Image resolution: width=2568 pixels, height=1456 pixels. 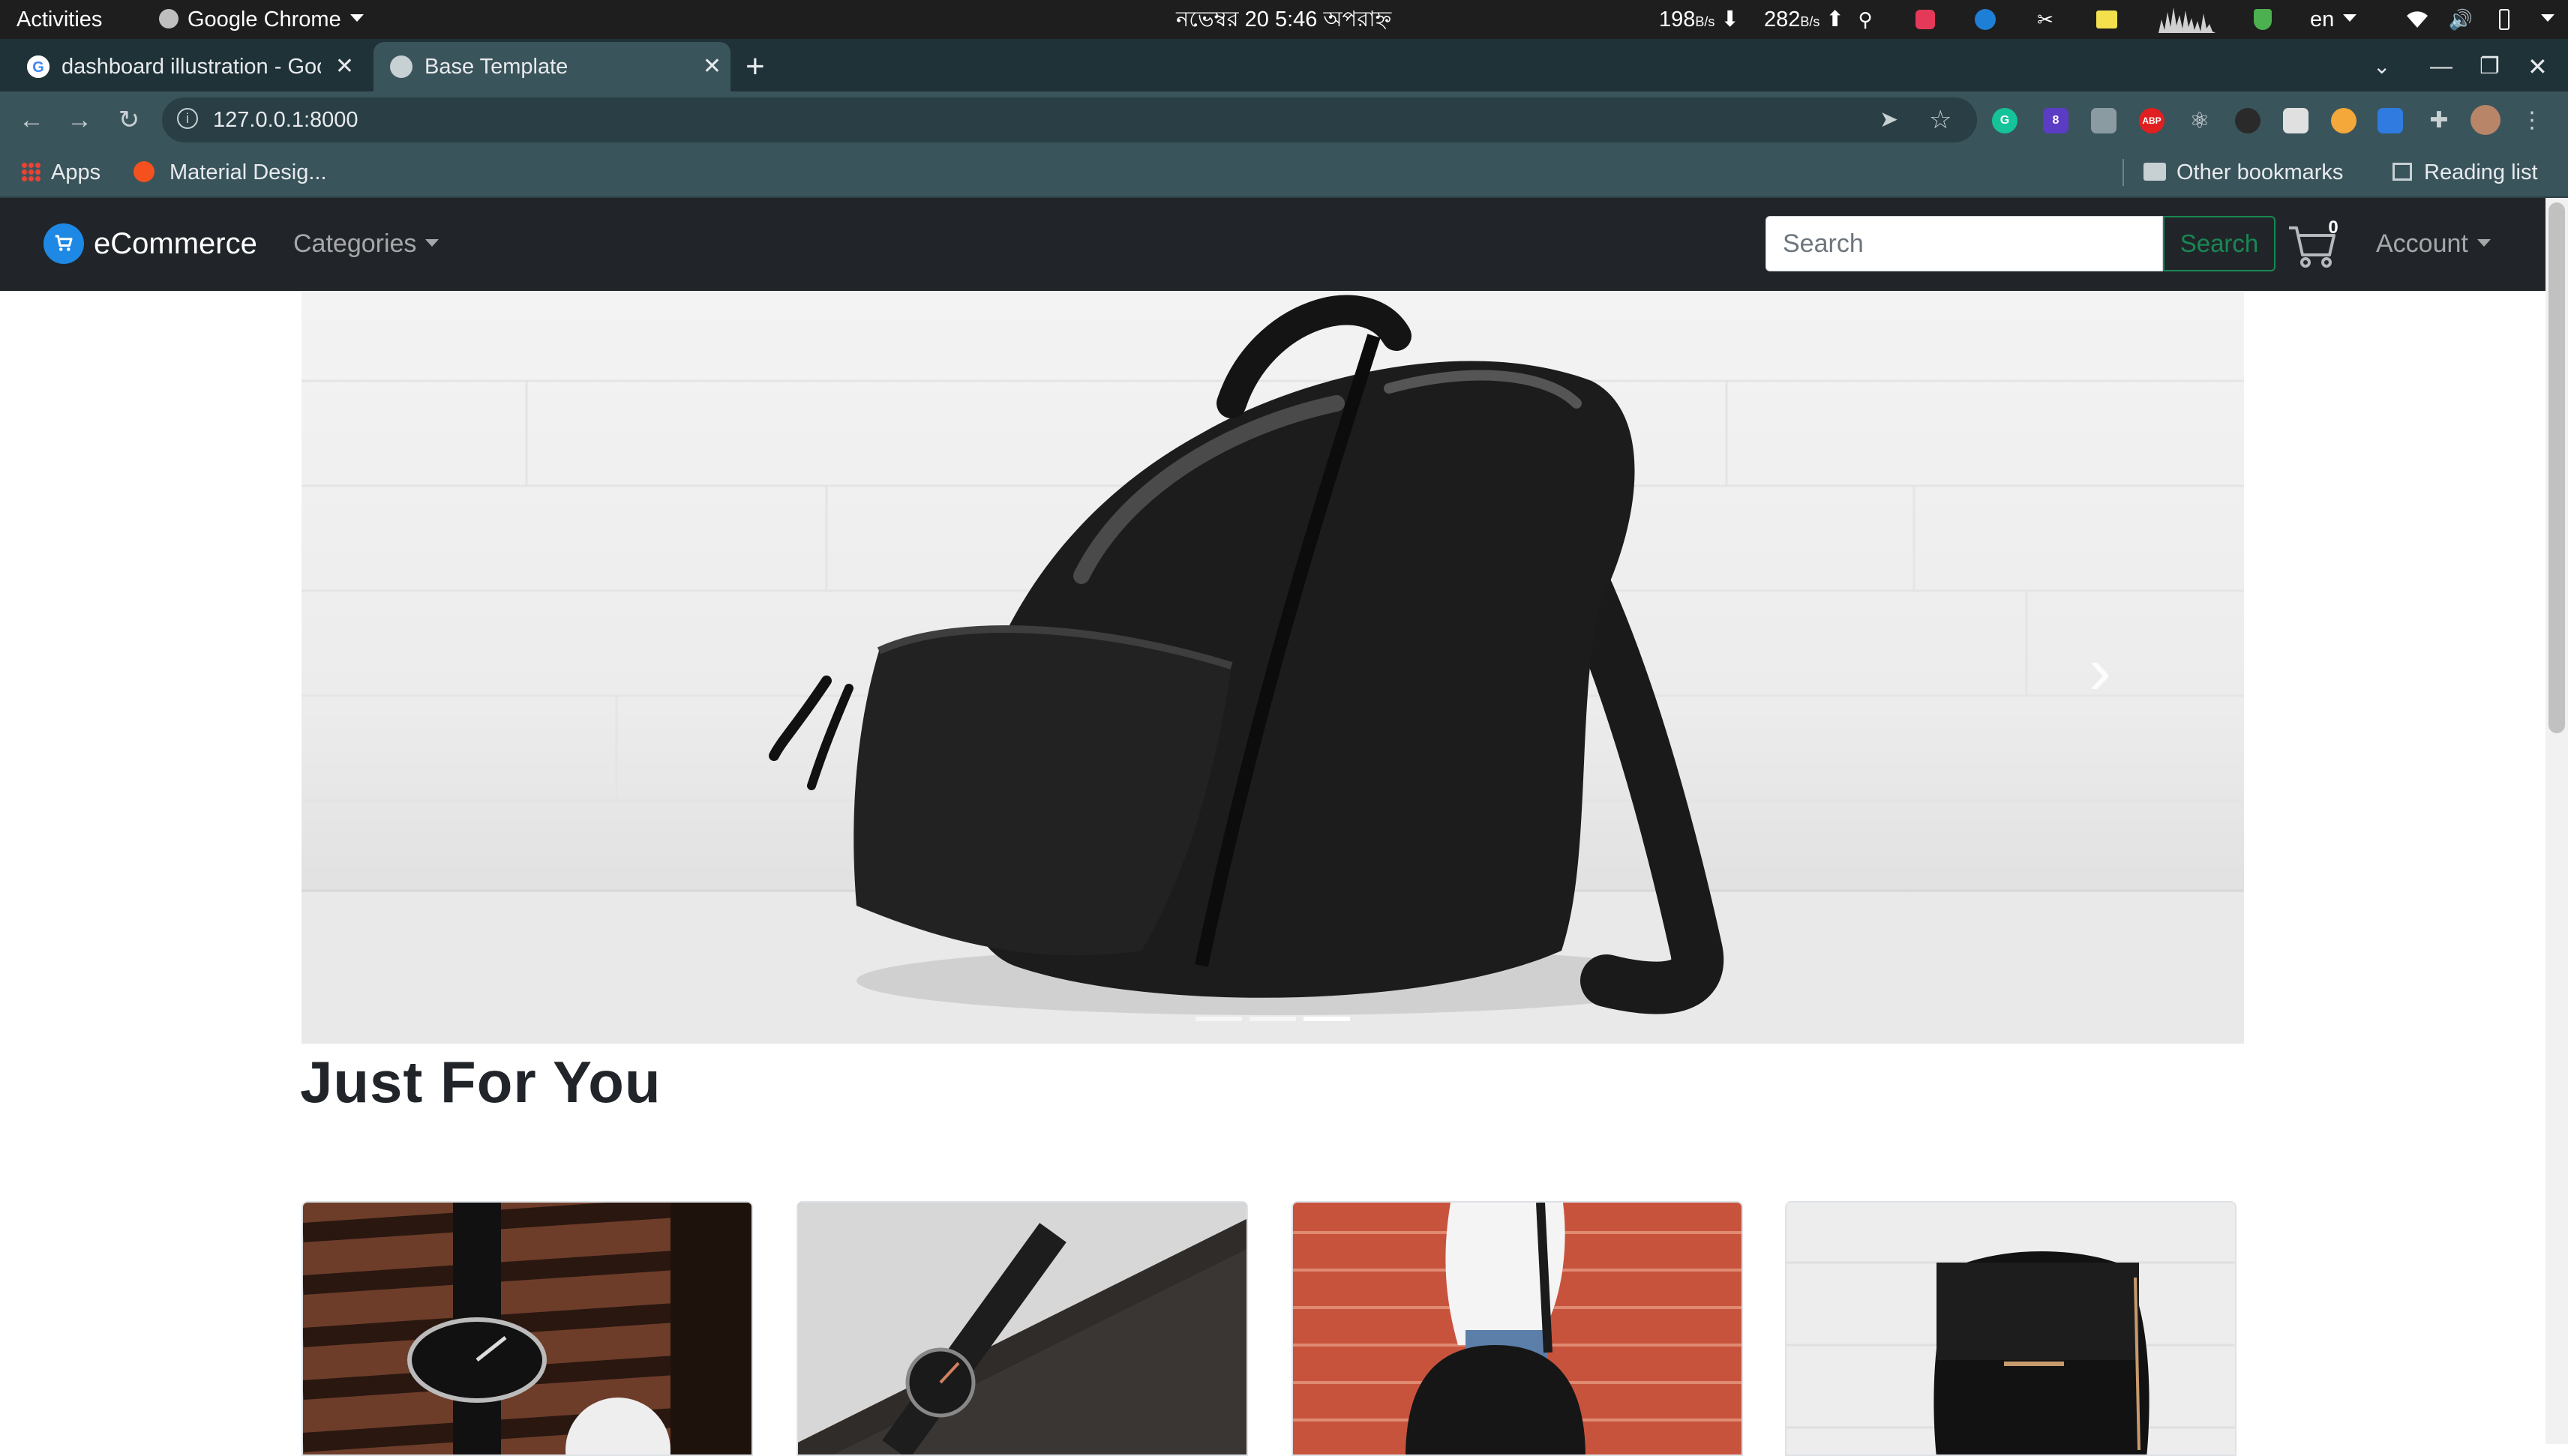 I want to click on grammarly-label: G, so click(x=2005, y=120).